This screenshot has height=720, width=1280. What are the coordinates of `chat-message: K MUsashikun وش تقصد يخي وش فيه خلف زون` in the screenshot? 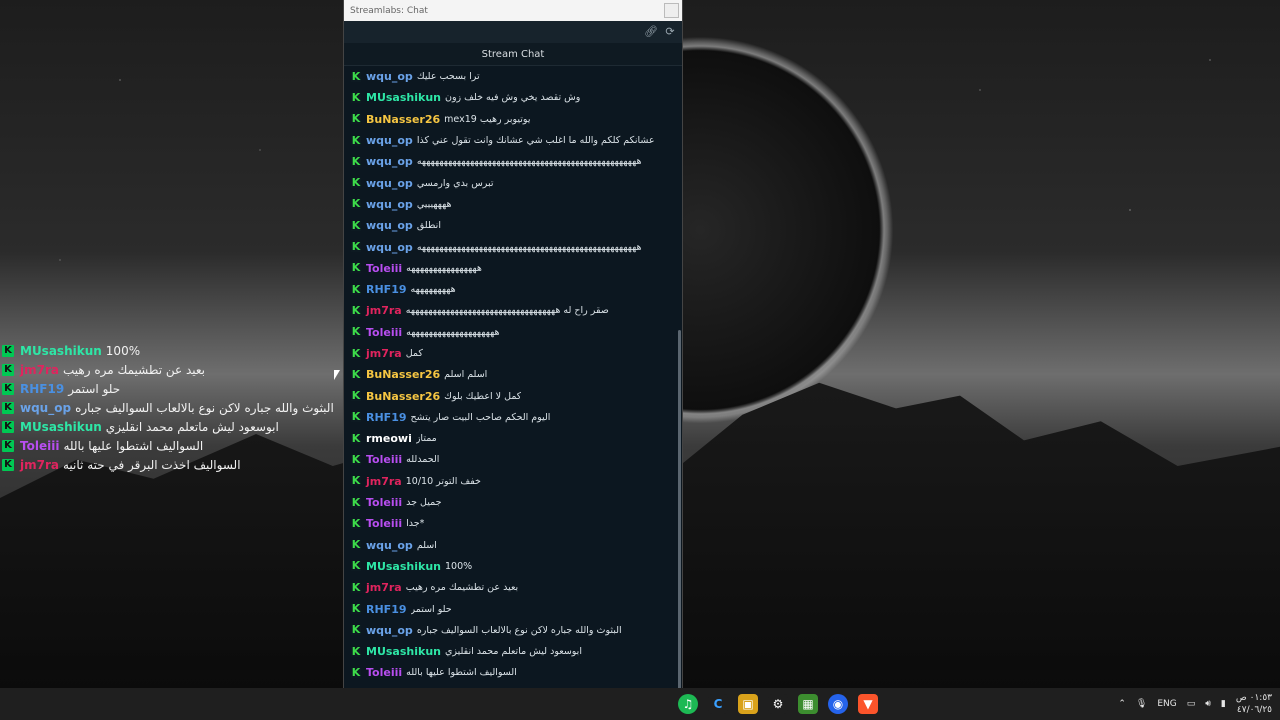 It's located at (509, 97).